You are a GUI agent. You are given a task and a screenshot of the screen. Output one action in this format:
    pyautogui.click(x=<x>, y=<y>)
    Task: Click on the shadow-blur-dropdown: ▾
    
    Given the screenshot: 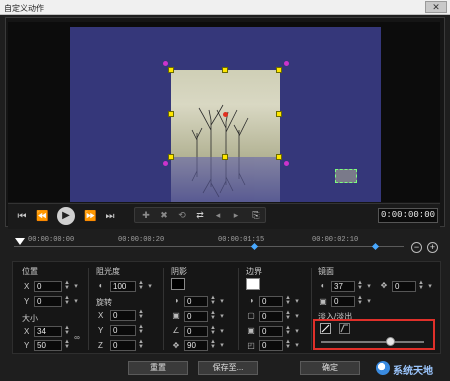 What is the action you would take?
    pyautogui.click(x=222, y=316)
    